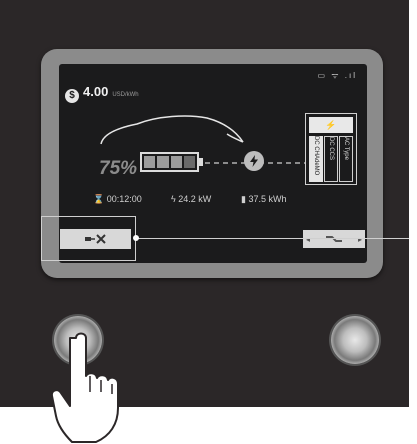 This screenshot has height=444, width=417. What do you see at coordinates (359, 239) in the screenshot?
I see `chevron-right-icon: ▸` at bounding box center [359, 239].